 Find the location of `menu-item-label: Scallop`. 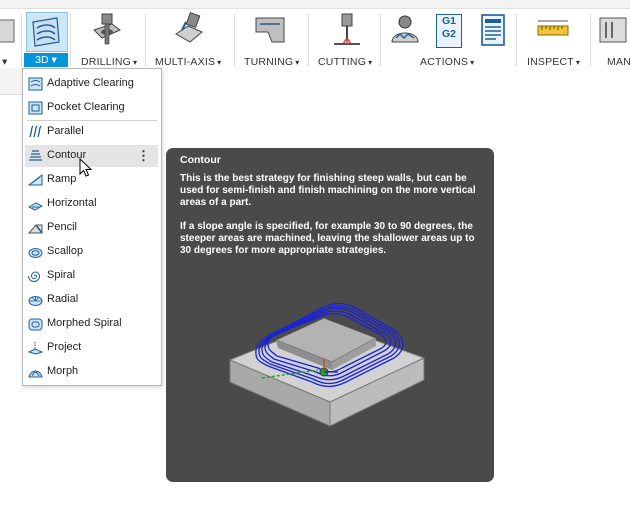

menu-item-label: Scallop is located at coordinates (65, 251).